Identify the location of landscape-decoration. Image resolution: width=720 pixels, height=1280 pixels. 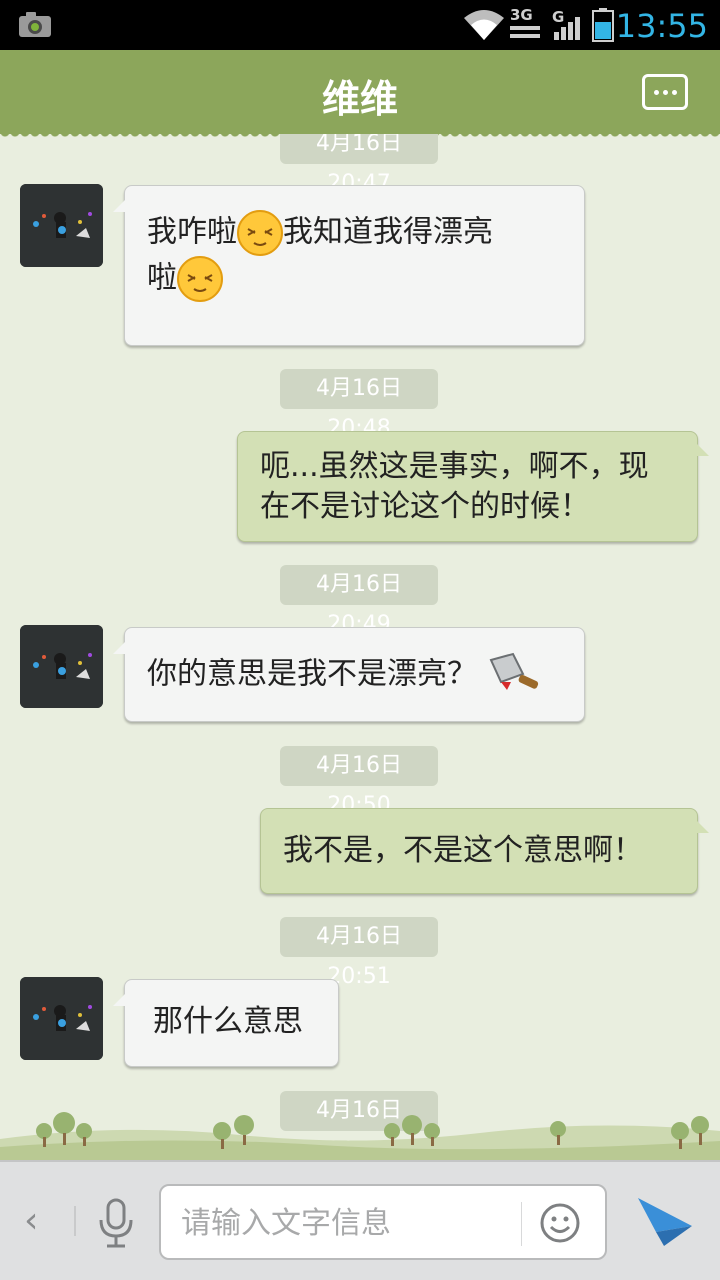
(360, 1138).